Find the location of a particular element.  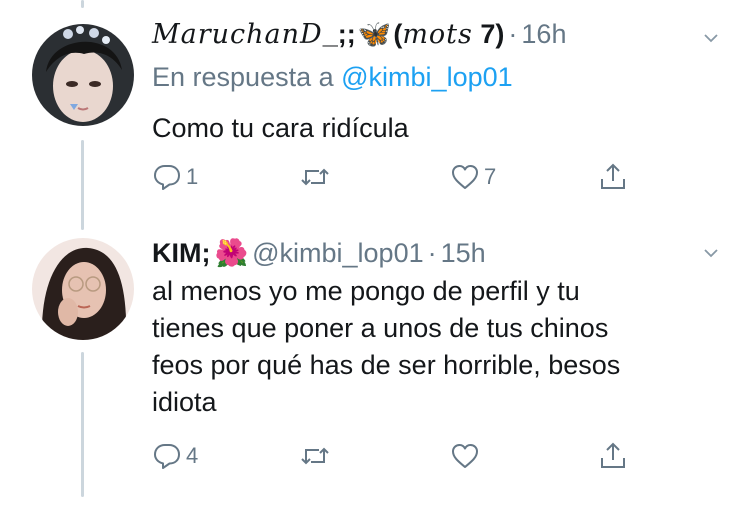

display-name-paren-open: ( is located at coordinates (398, 34).